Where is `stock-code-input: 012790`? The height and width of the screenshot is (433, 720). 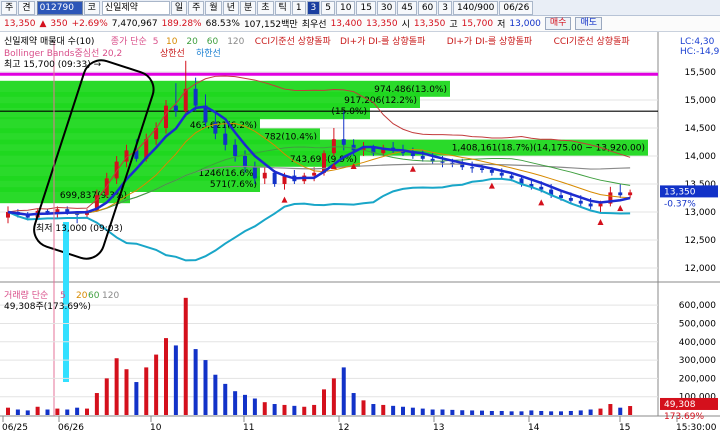 stock-code-input: 012790 is located at coordinates (59, 7).